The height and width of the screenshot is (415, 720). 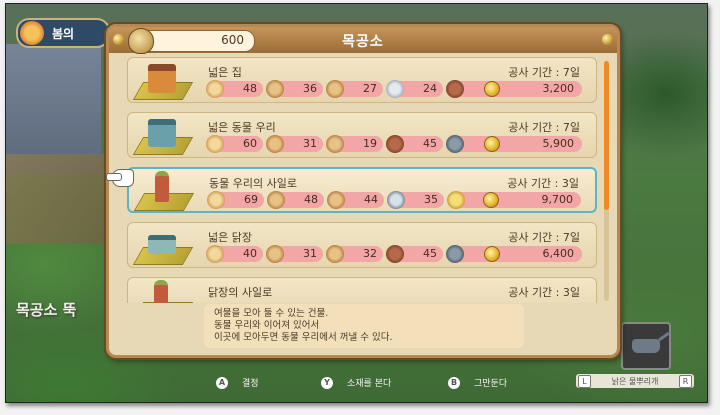 I want to click on sun-icon, so click(x=32, y=33).